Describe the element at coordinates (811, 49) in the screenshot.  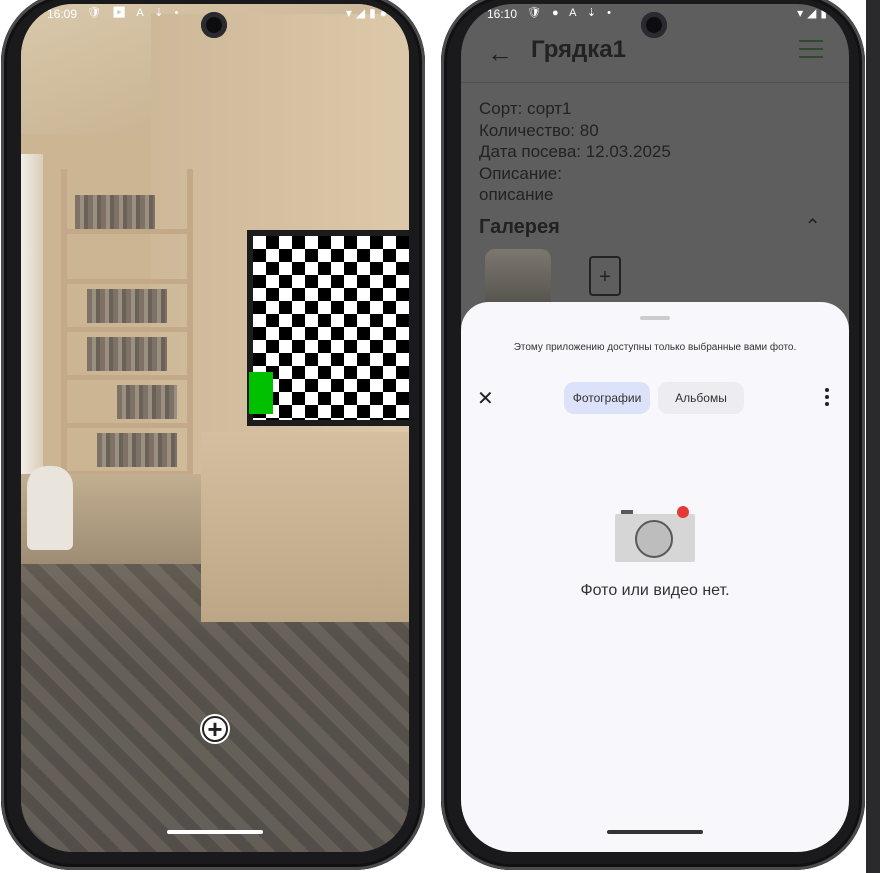
I see `hamburger-menu-icon` at that location.